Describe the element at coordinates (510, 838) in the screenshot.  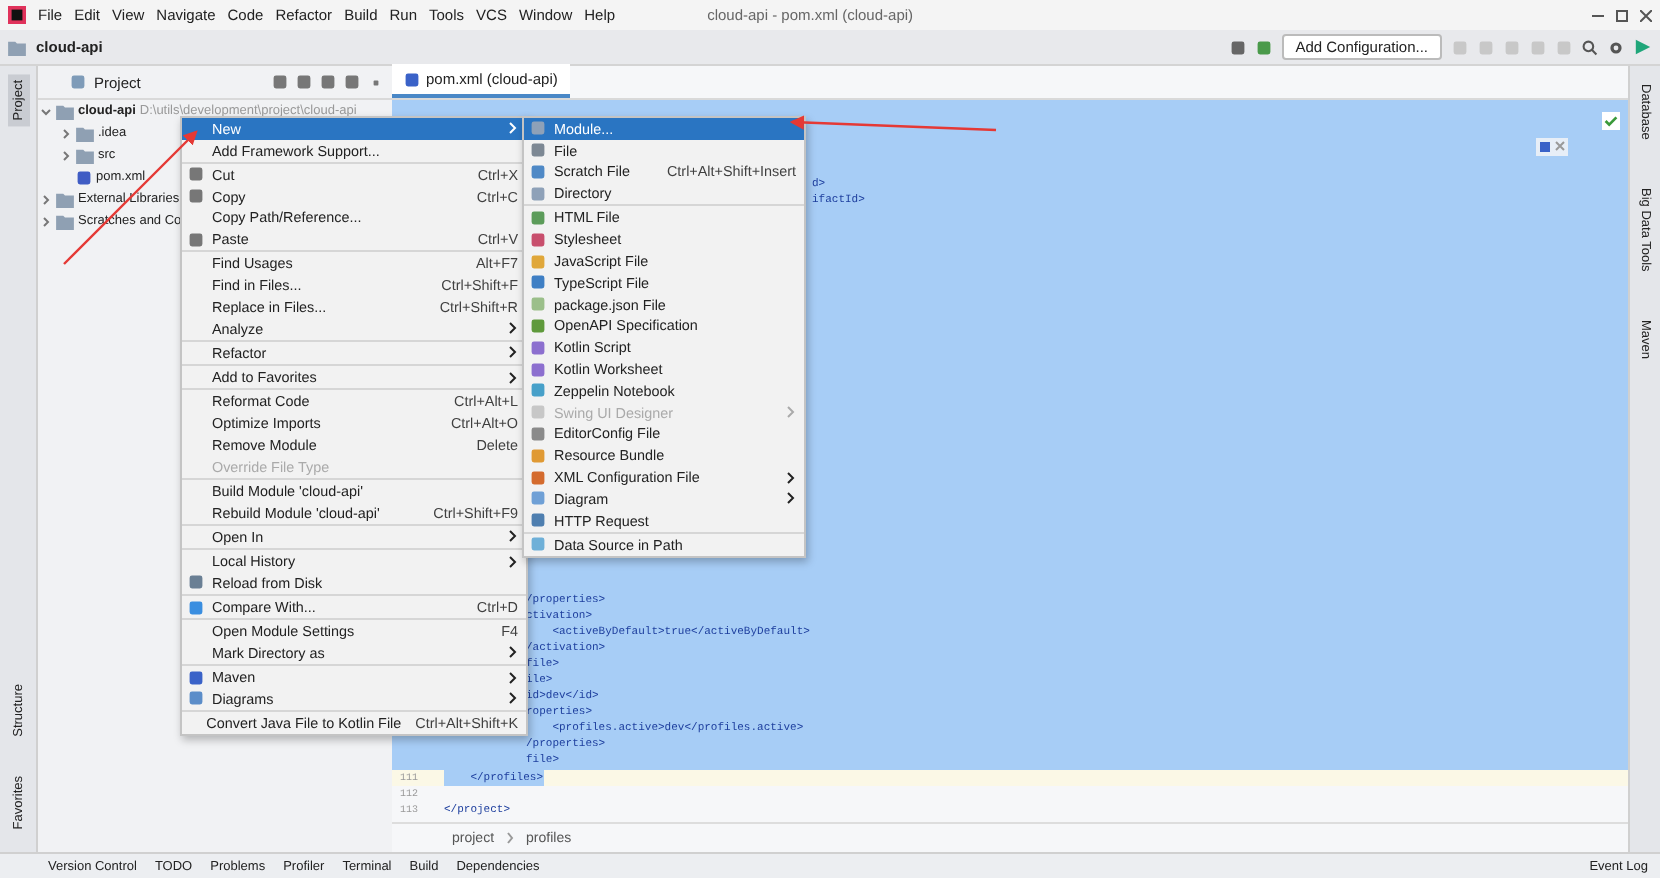
I see `chevron-right-icon` at that location.